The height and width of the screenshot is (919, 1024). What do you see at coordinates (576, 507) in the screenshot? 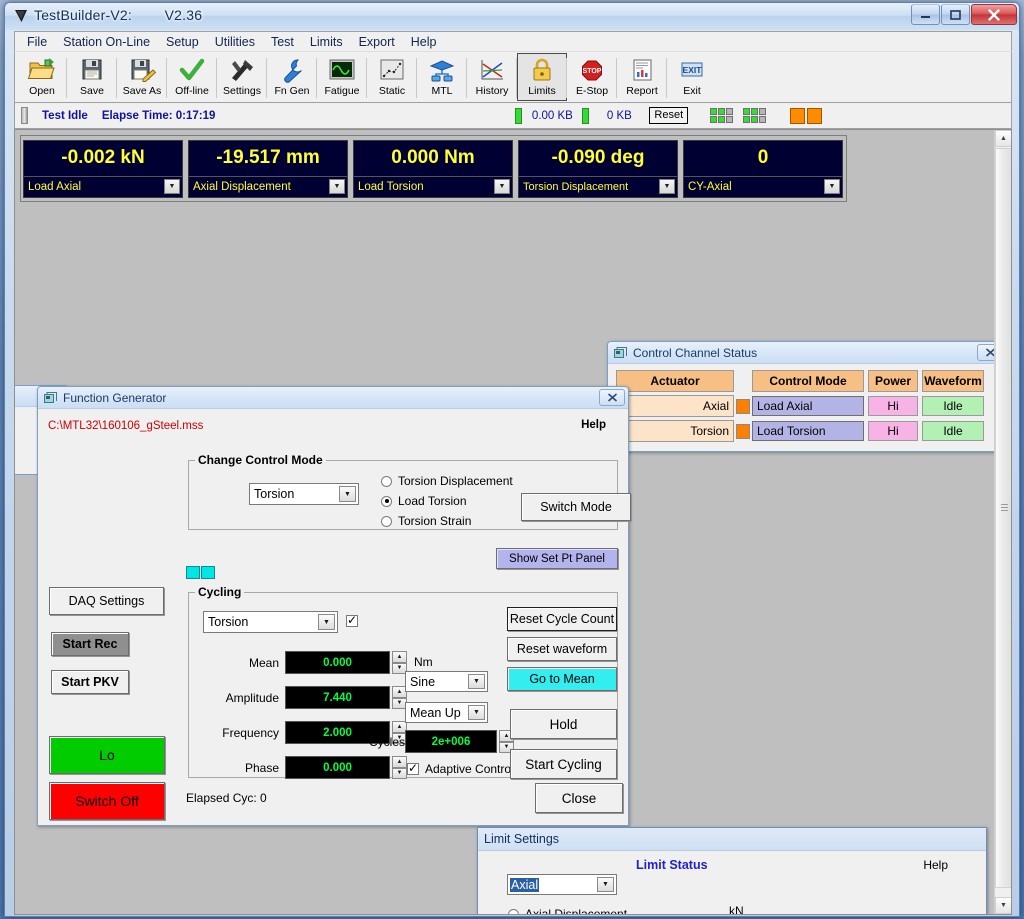
I see `switch-mode-button: Switch Mode` at bounding box center [576, 507].